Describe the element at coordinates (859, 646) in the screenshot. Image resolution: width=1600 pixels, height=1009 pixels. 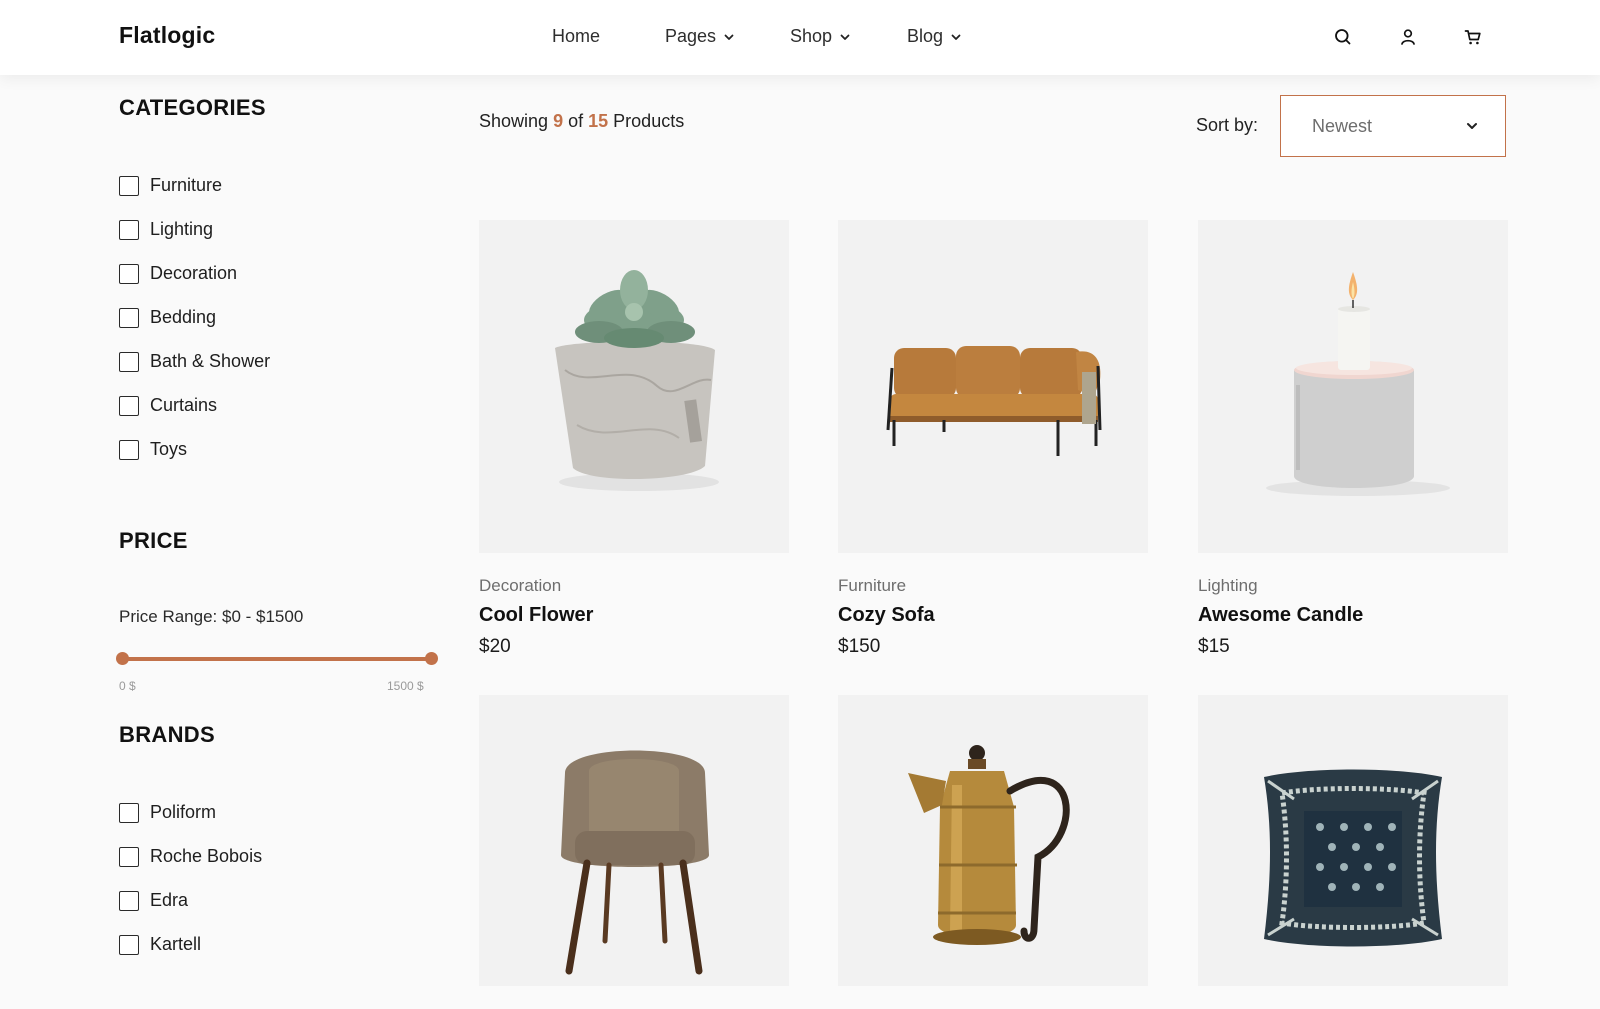
I see `product-price: $150` at that location.